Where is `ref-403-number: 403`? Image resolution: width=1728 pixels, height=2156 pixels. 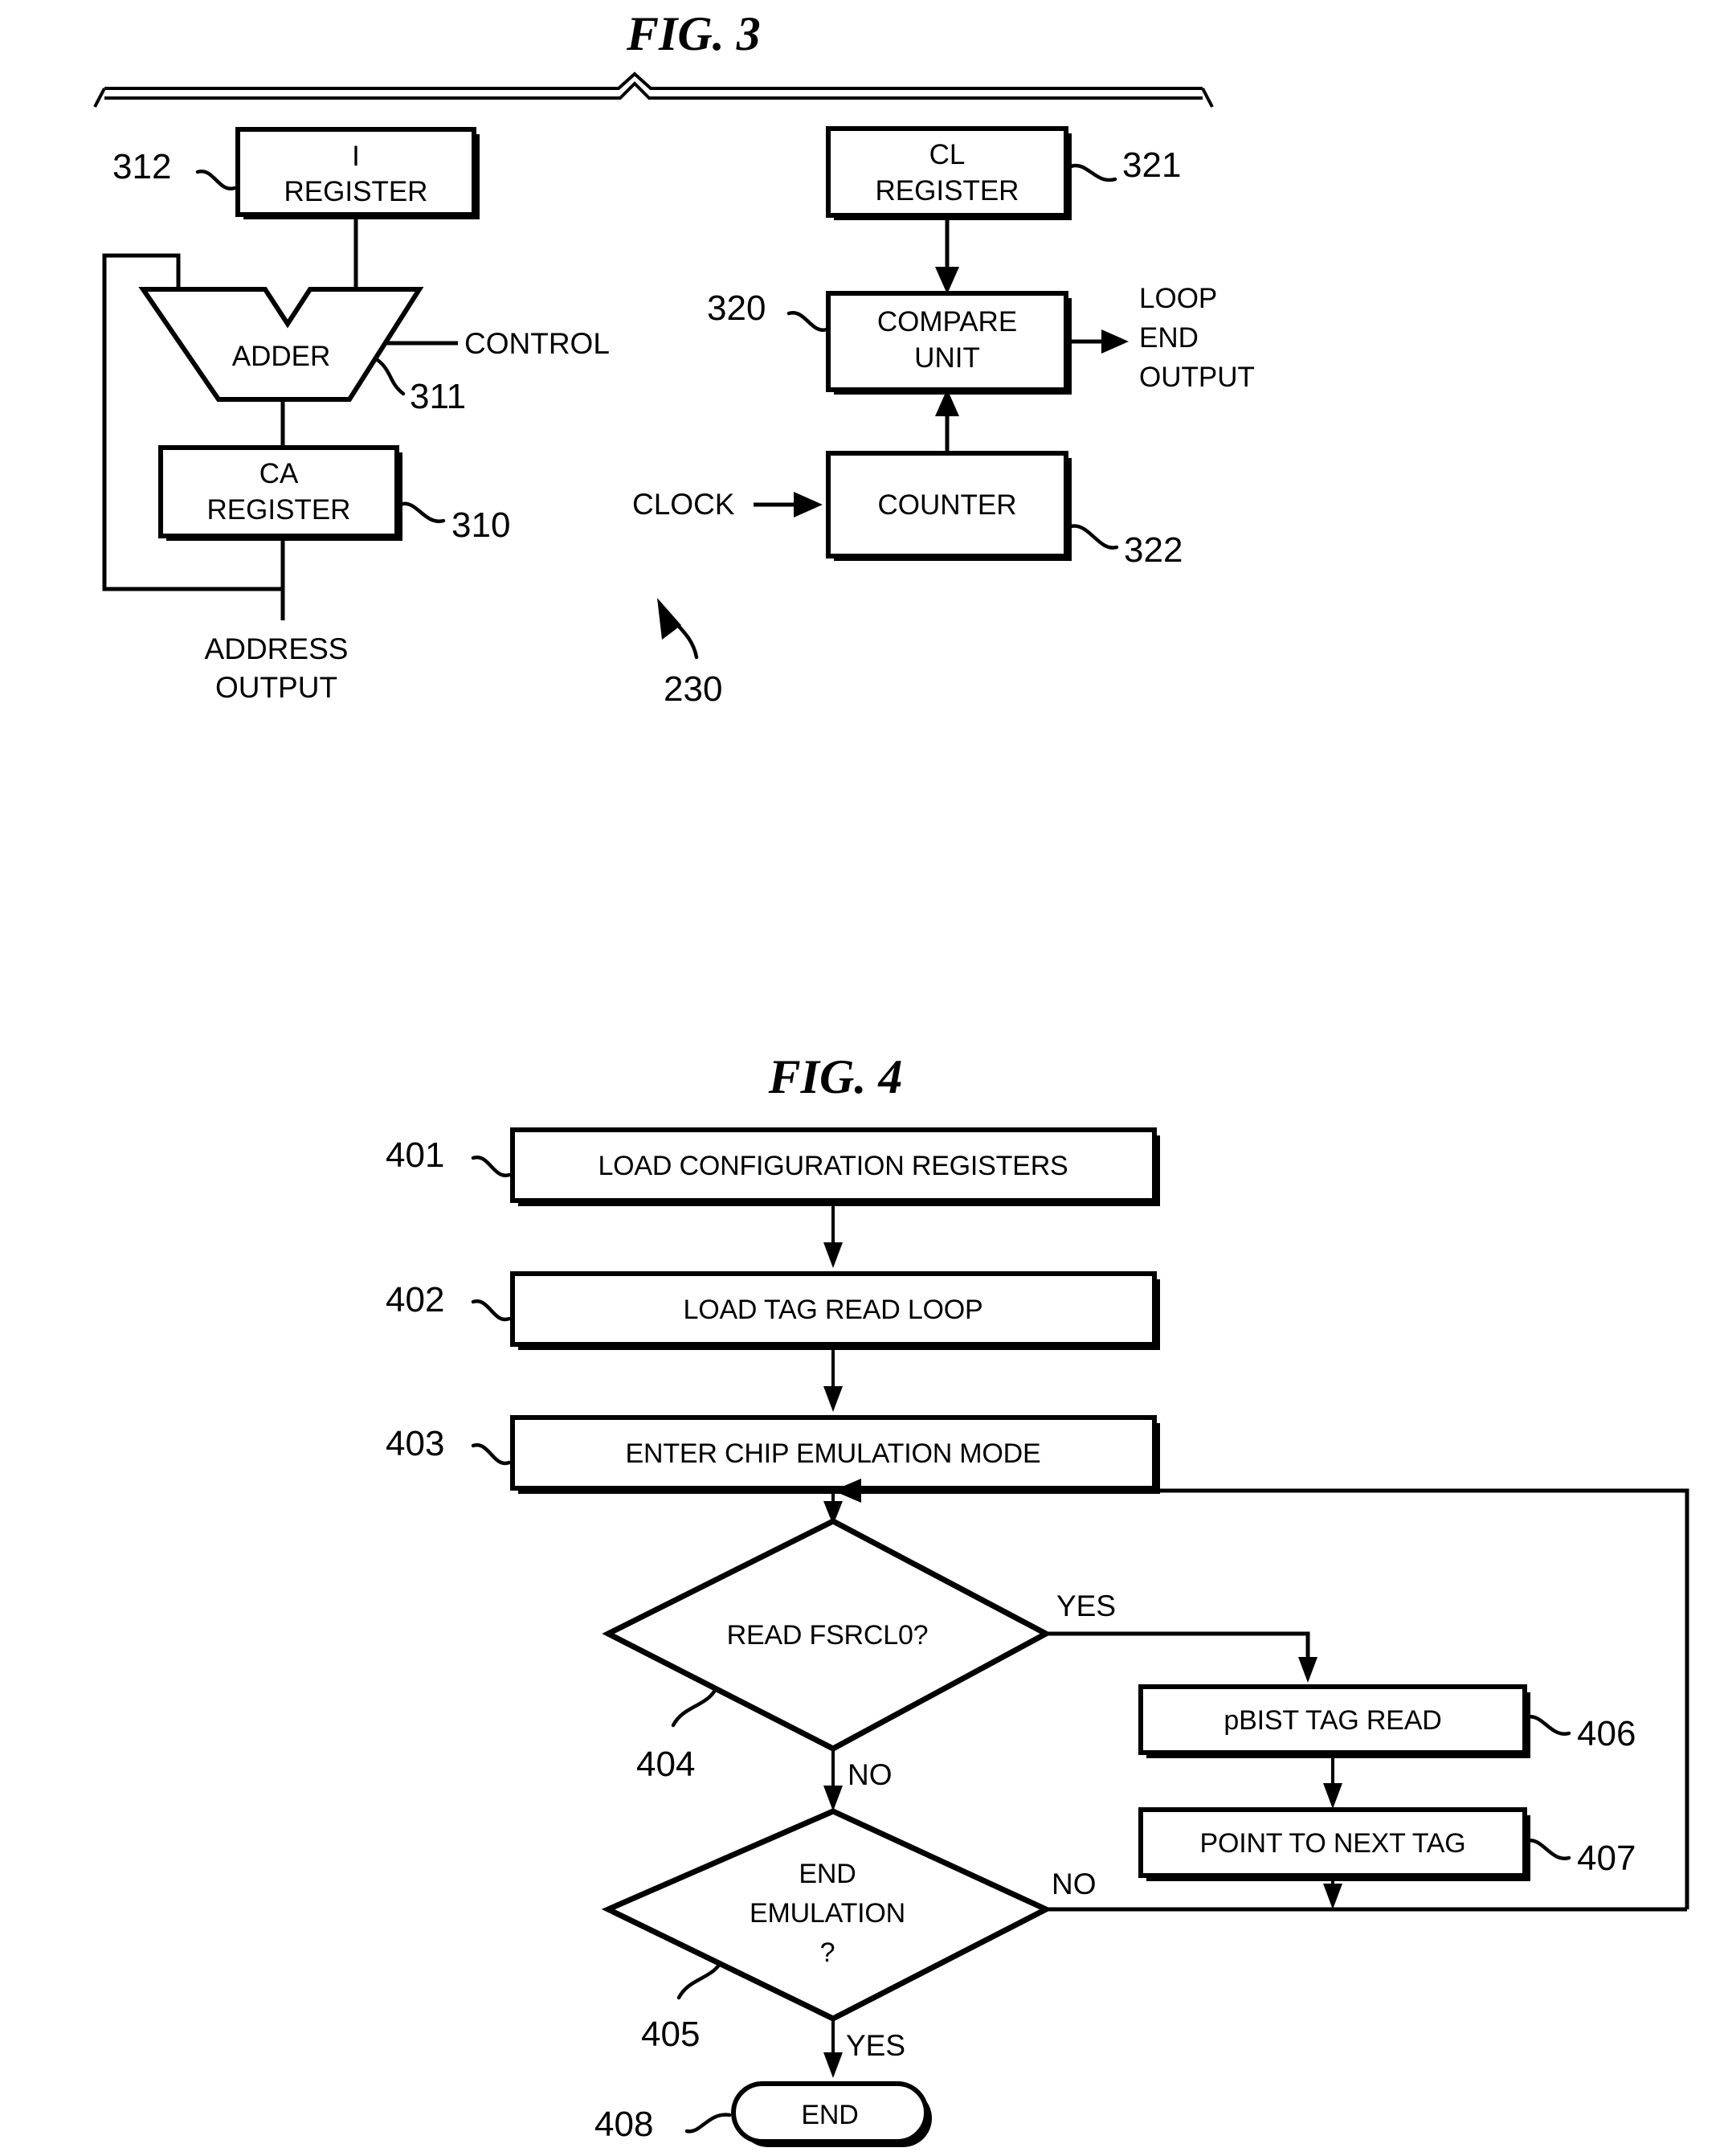 ref-403-number: 403 is located at coordinates (415, 1443).